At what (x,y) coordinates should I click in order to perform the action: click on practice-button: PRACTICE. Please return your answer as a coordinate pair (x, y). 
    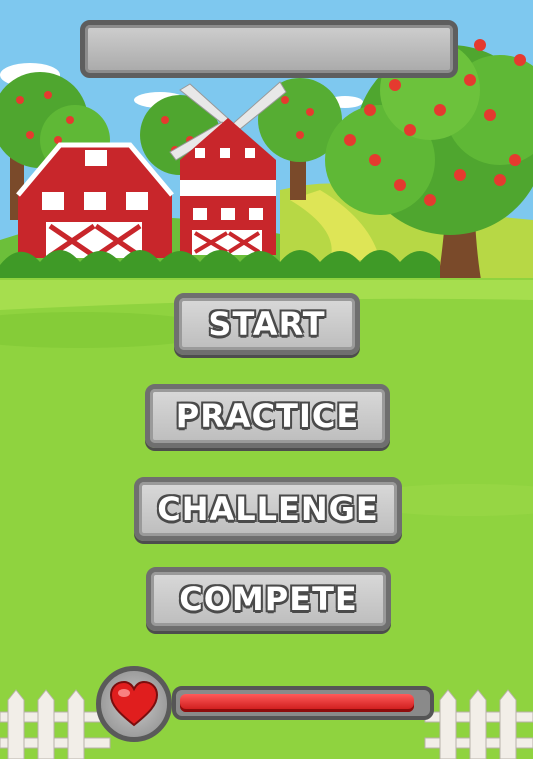
    Looking at the image, I should click on (267, 416).